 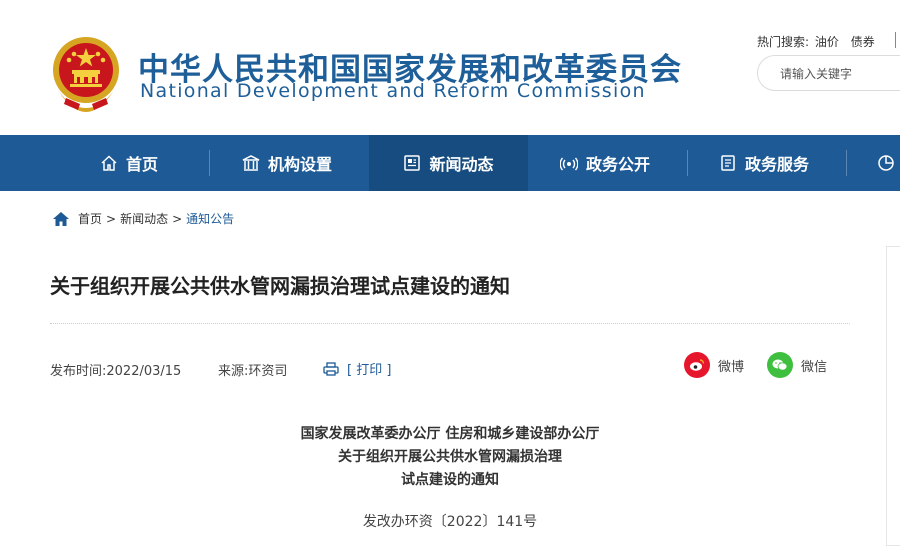 What do you see at coordinates (369, 370) in the screenshot?
I see `print-label: [ 打印 ]` at bounding box center [369, 370].